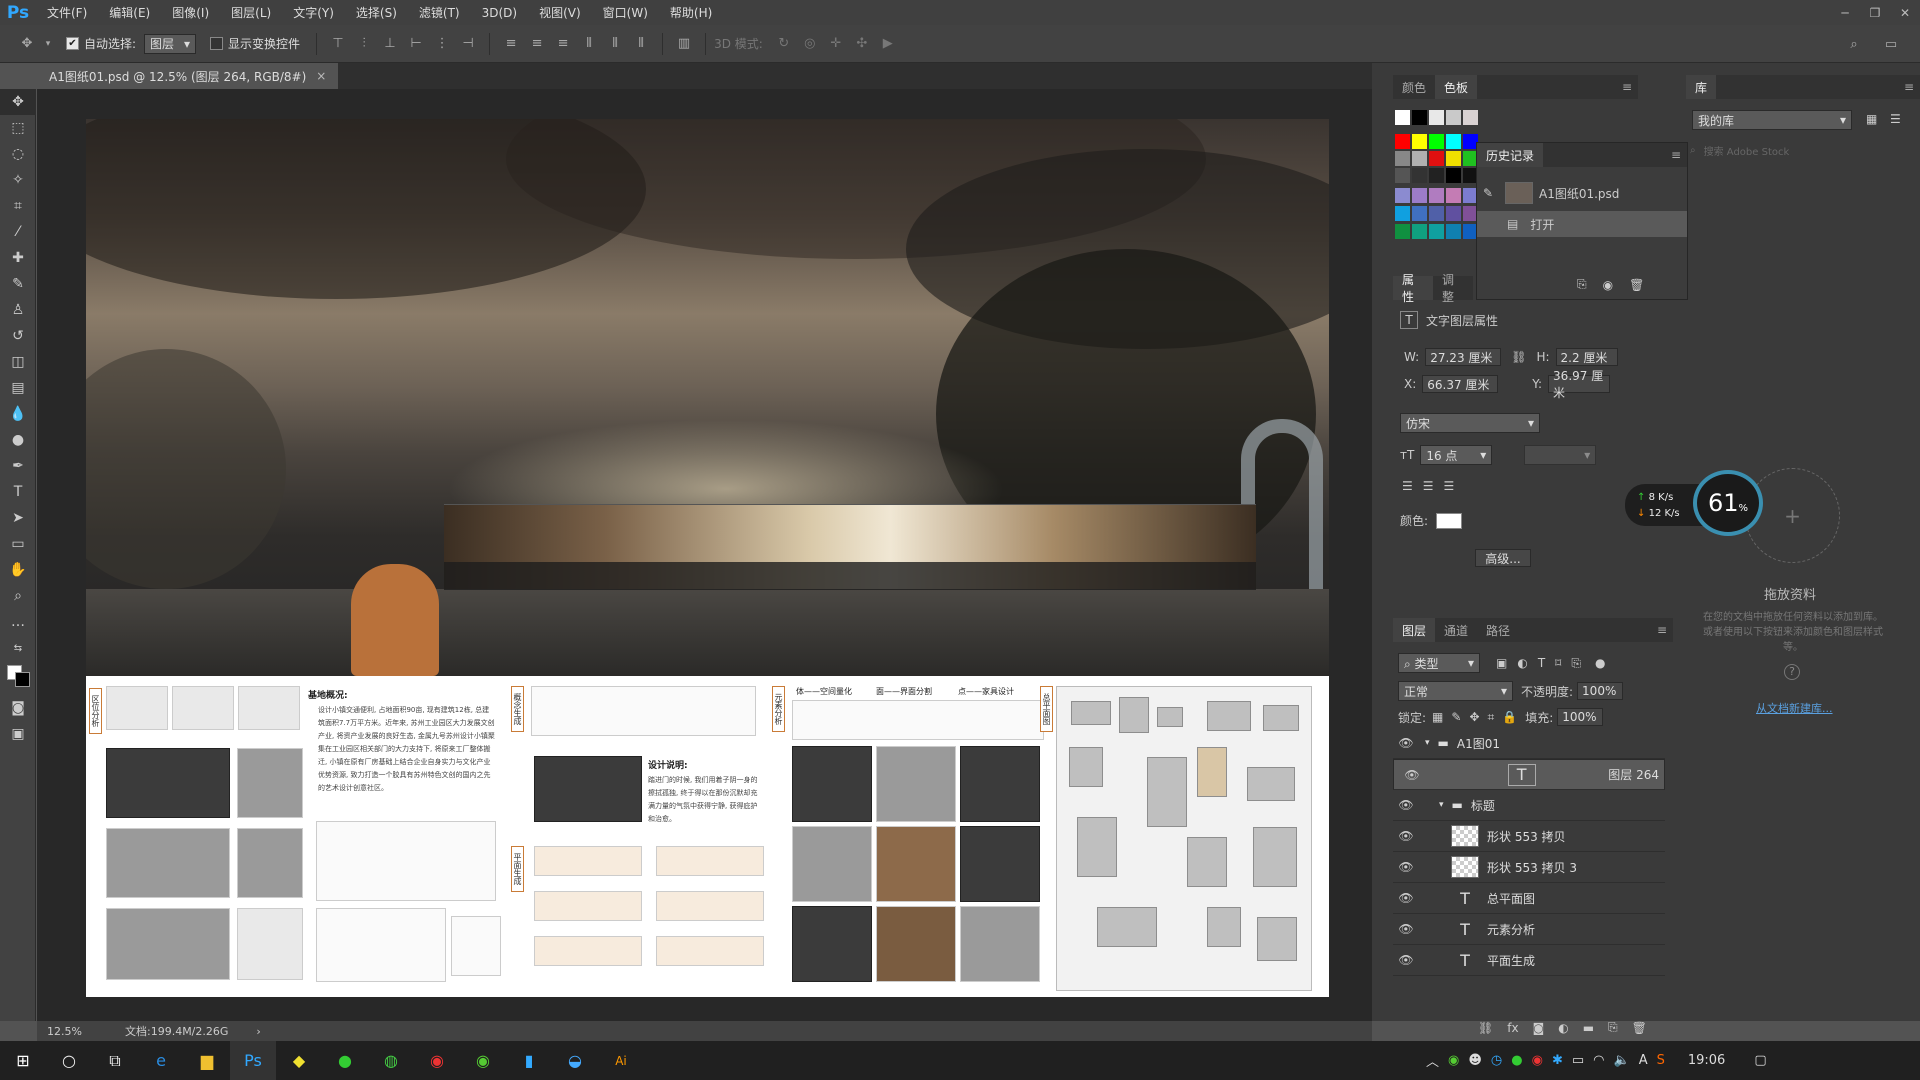 This screenshot has width=1920, height=1080. I want to click on type-tool-icon: T, so click(18, 492).